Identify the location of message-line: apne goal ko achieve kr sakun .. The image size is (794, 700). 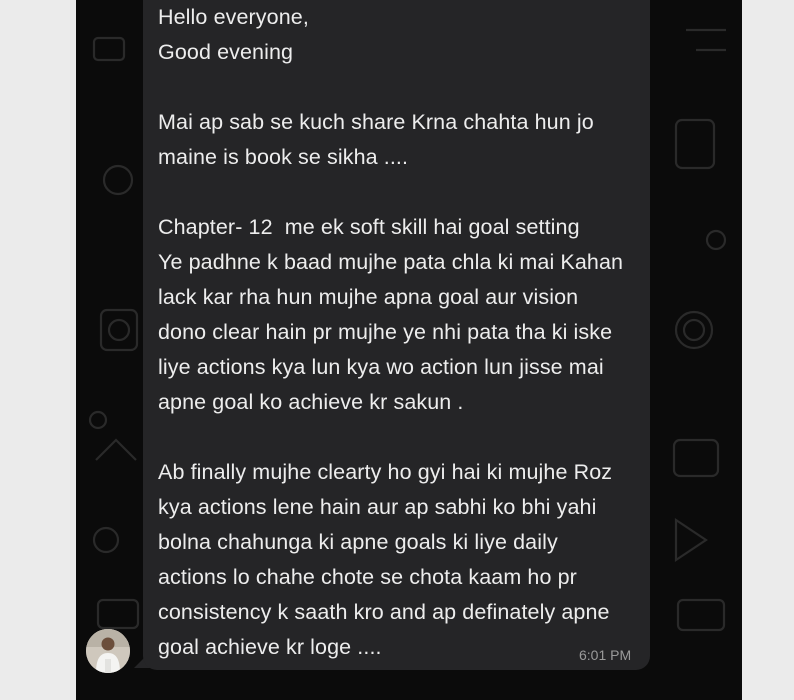
(311, 402).